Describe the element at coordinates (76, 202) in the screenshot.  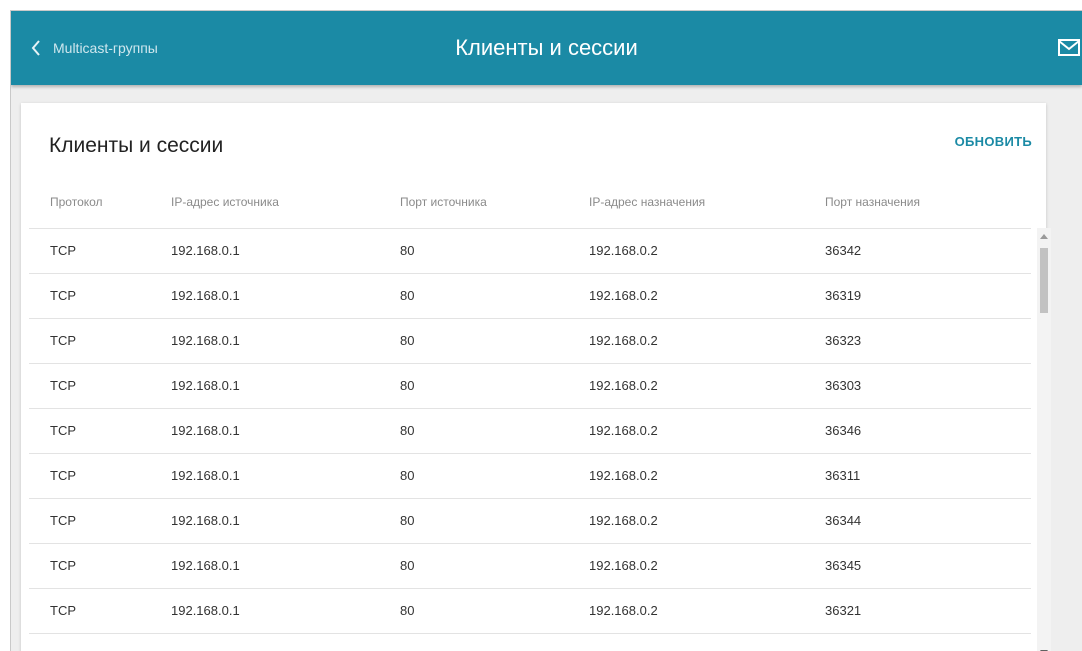
I see `column-header-protocol: Протокол` at that location.